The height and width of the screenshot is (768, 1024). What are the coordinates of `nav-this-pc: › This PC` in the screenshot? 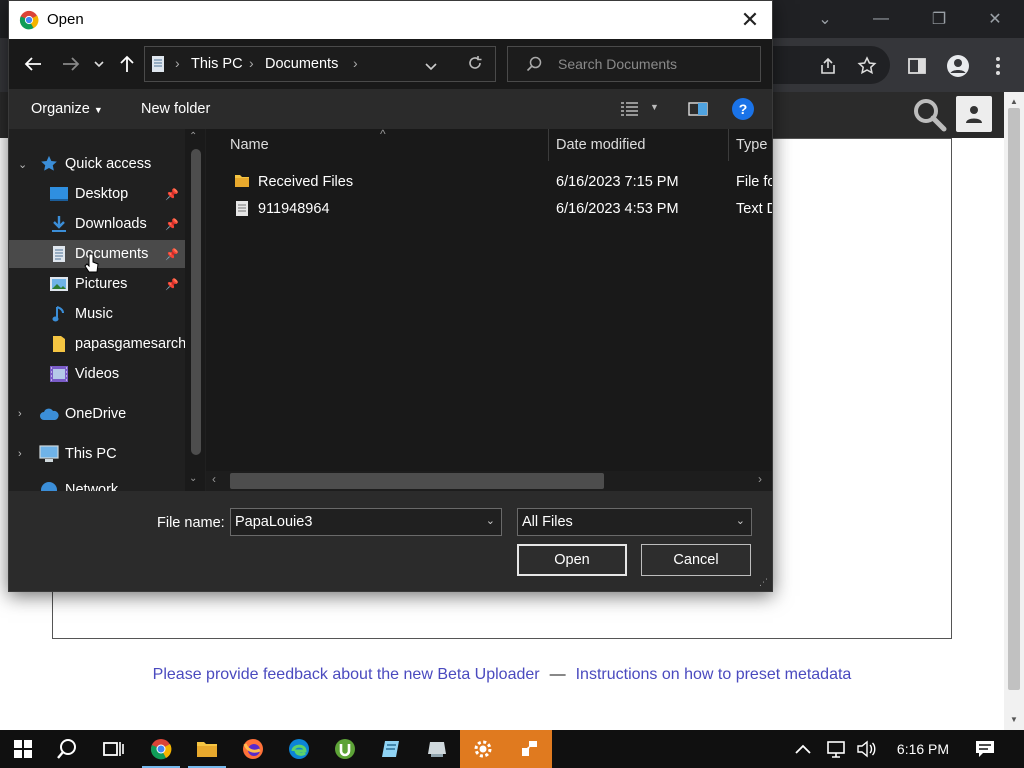 It's located at (97, 454).